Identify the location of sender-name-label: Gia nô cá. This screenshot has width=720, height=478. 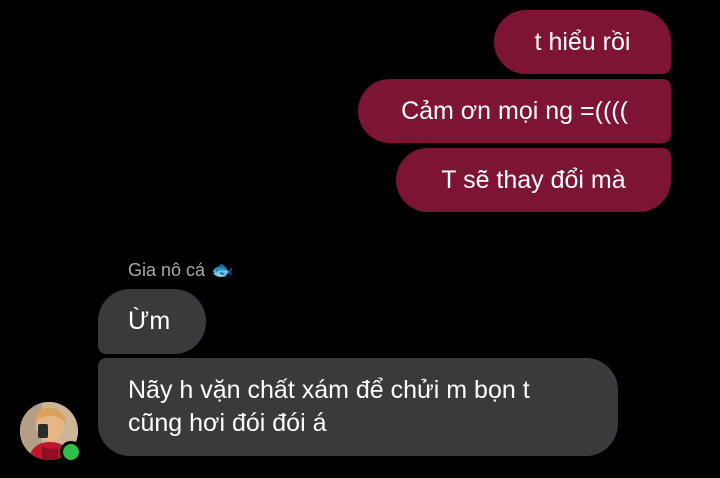
(167, 270).